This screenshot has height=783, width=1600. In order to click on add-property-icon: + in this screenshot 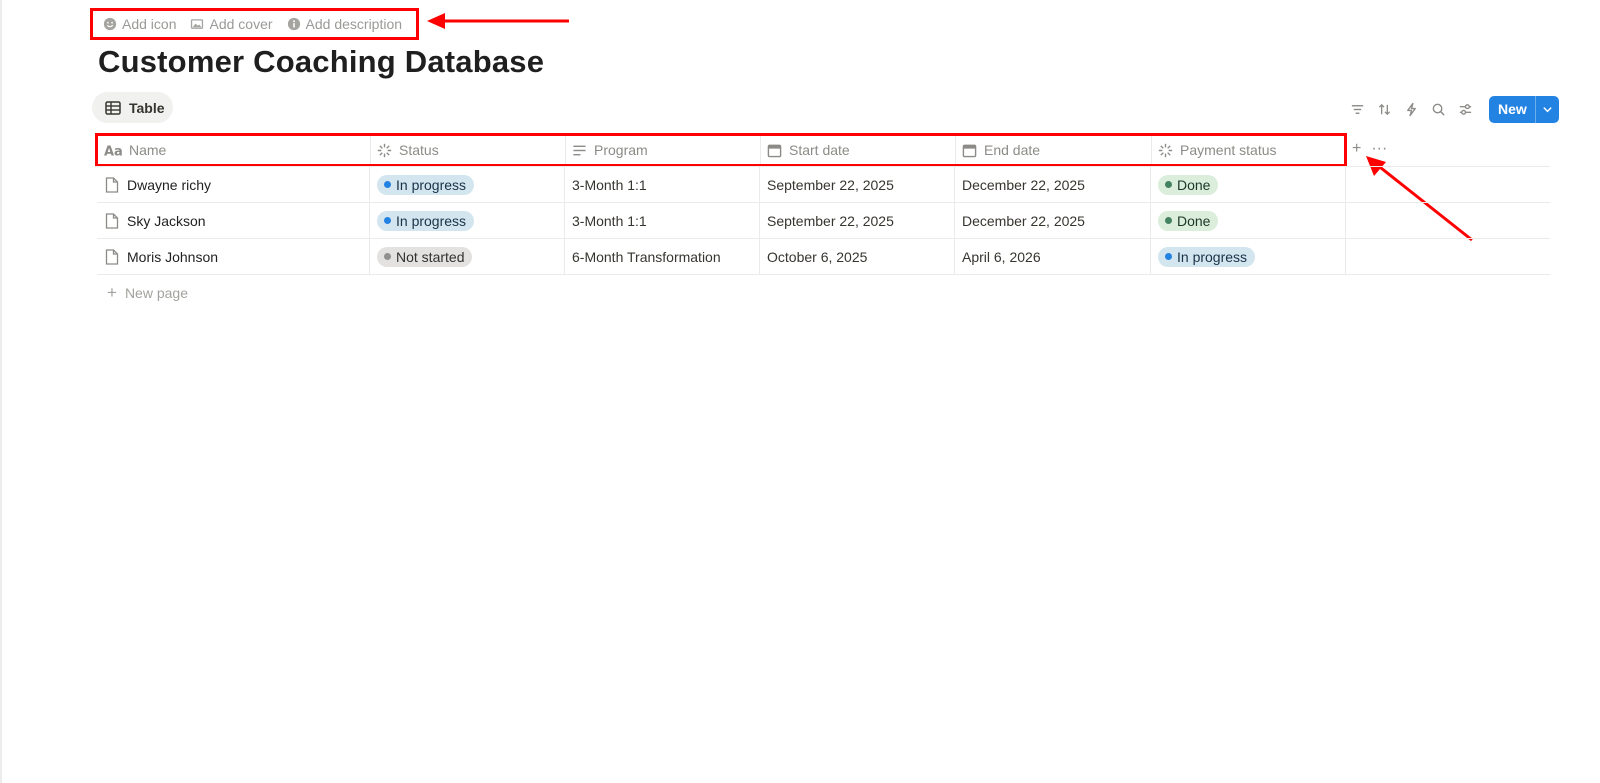, I will do `click(1356, 149)`.